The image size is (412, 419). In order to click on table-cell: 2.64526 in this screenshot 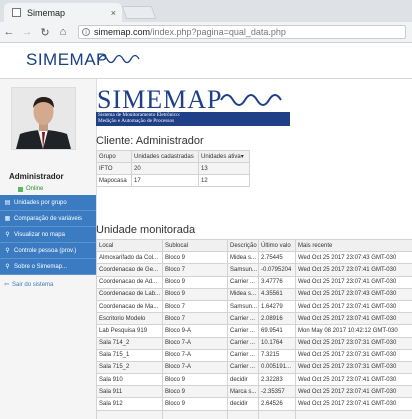, I will do `click(277, 404)`.